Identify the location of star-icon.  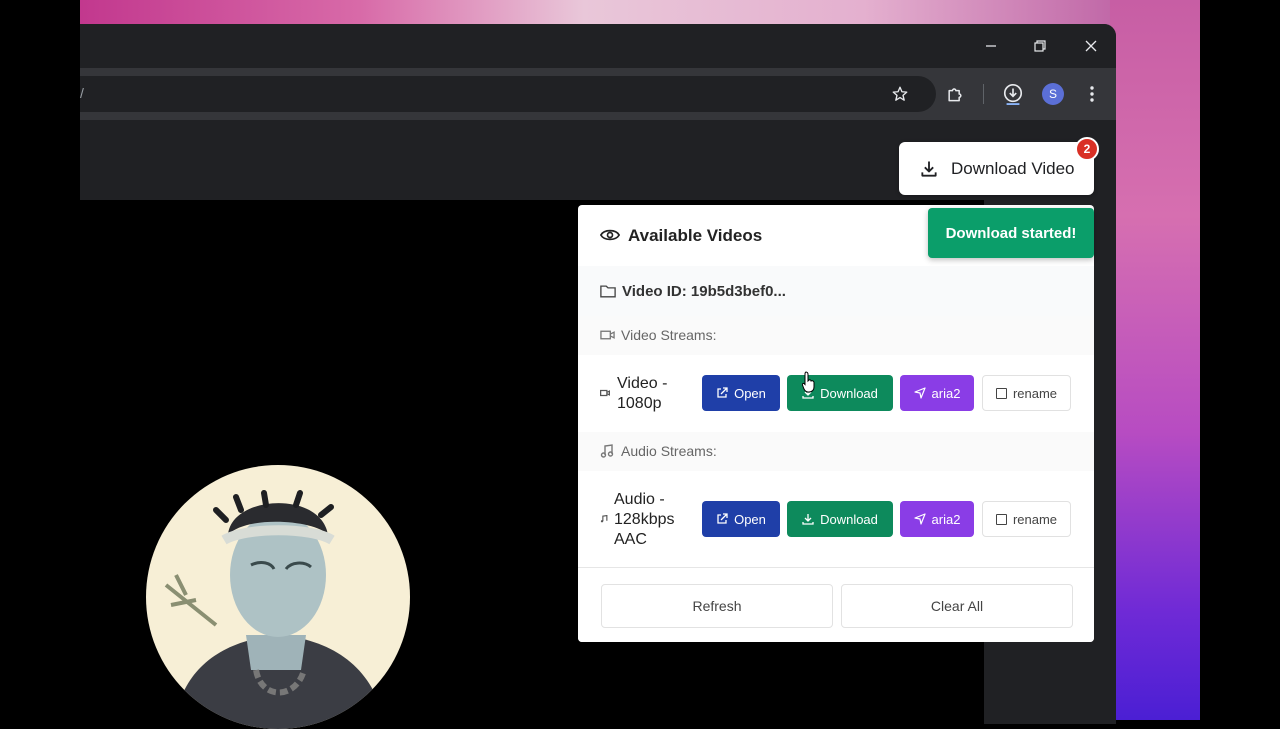
(900, 94).